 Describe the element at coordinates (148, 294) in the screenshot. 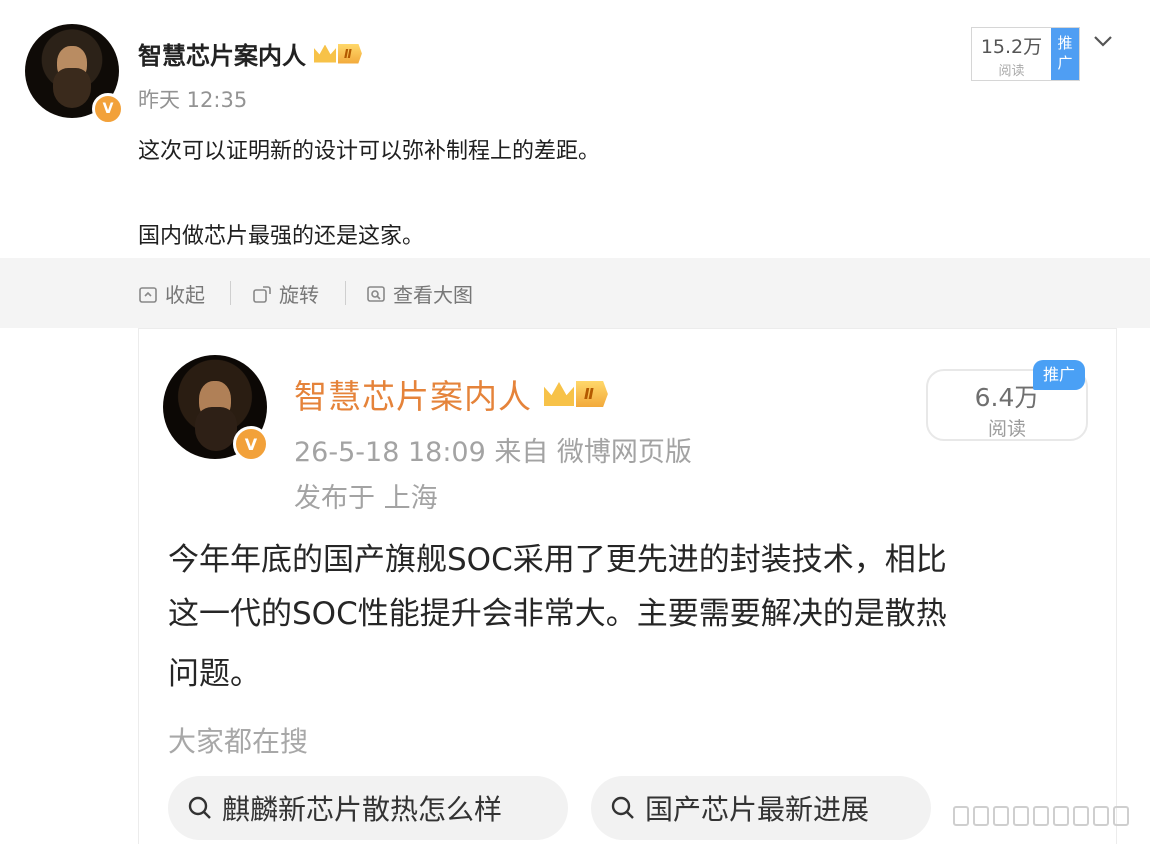

I see `collapse-icon` at that location.